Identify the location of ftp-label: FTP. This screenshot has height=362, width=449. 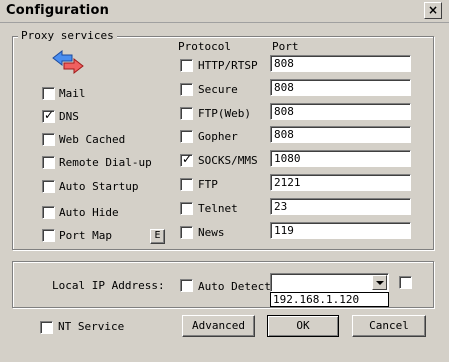
(208, 184).